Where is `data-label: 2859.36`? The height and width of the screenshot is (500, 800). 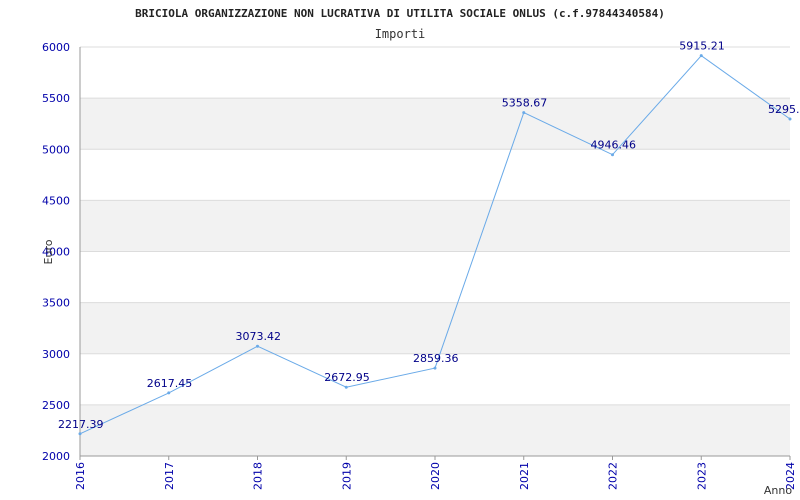 data-label: 2859.36 is located at coordinates (436, 358).